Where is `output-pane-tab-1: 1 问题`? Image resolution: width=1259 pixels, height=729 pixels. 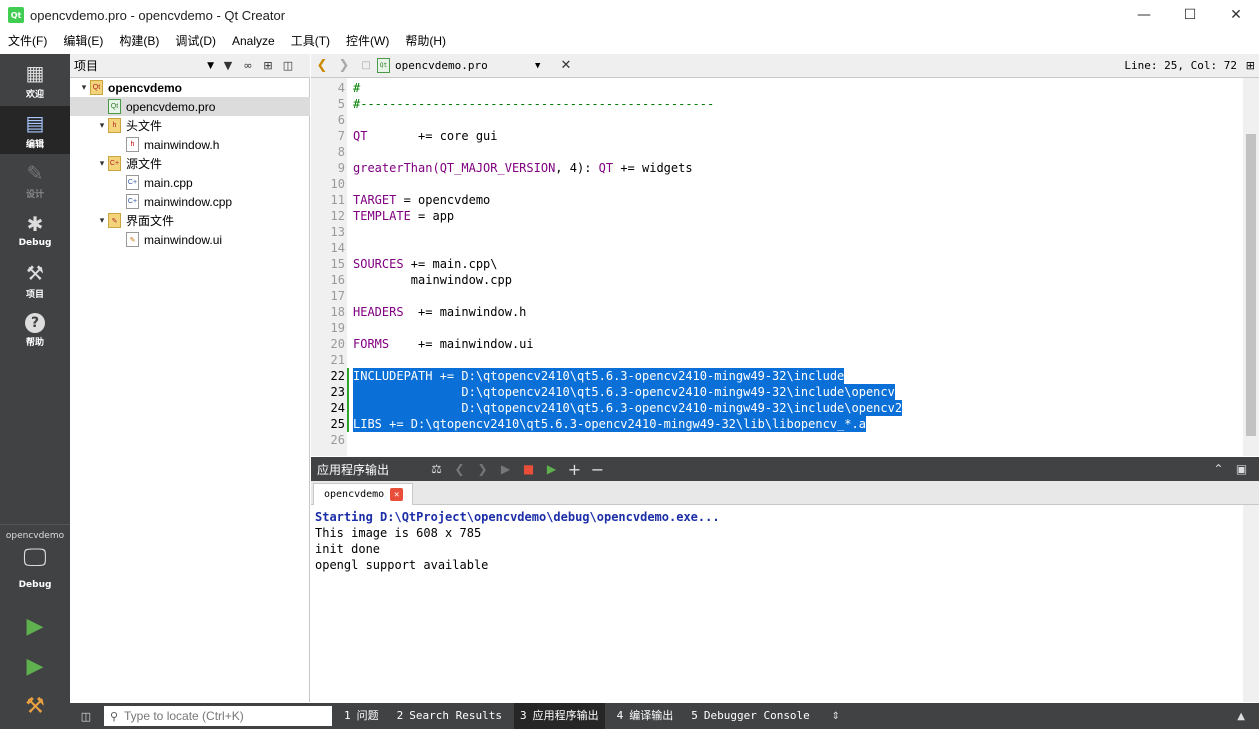 output-pane-tab-1: 1 问题 is located at coordinates (361, 716).